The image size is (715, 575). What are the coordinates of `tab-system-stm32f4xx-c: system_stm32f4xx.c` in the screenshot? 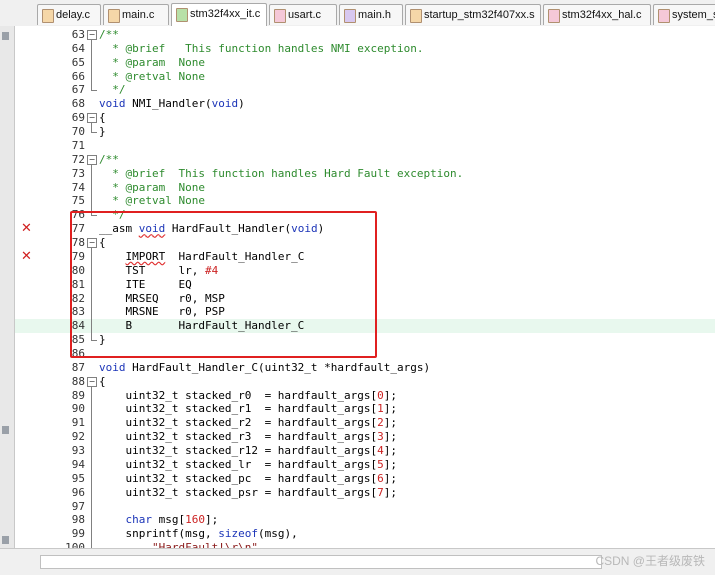 It's located at (684, 14).